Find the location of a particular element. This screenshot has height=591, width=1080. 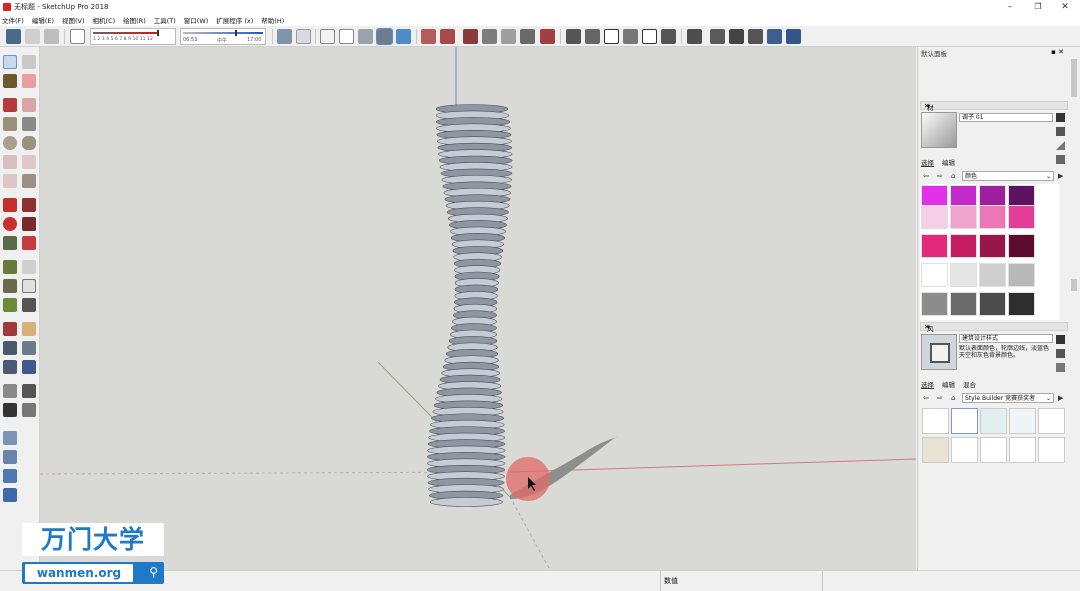

close-window-button: ✕ is located at coordinates (1065, 7).